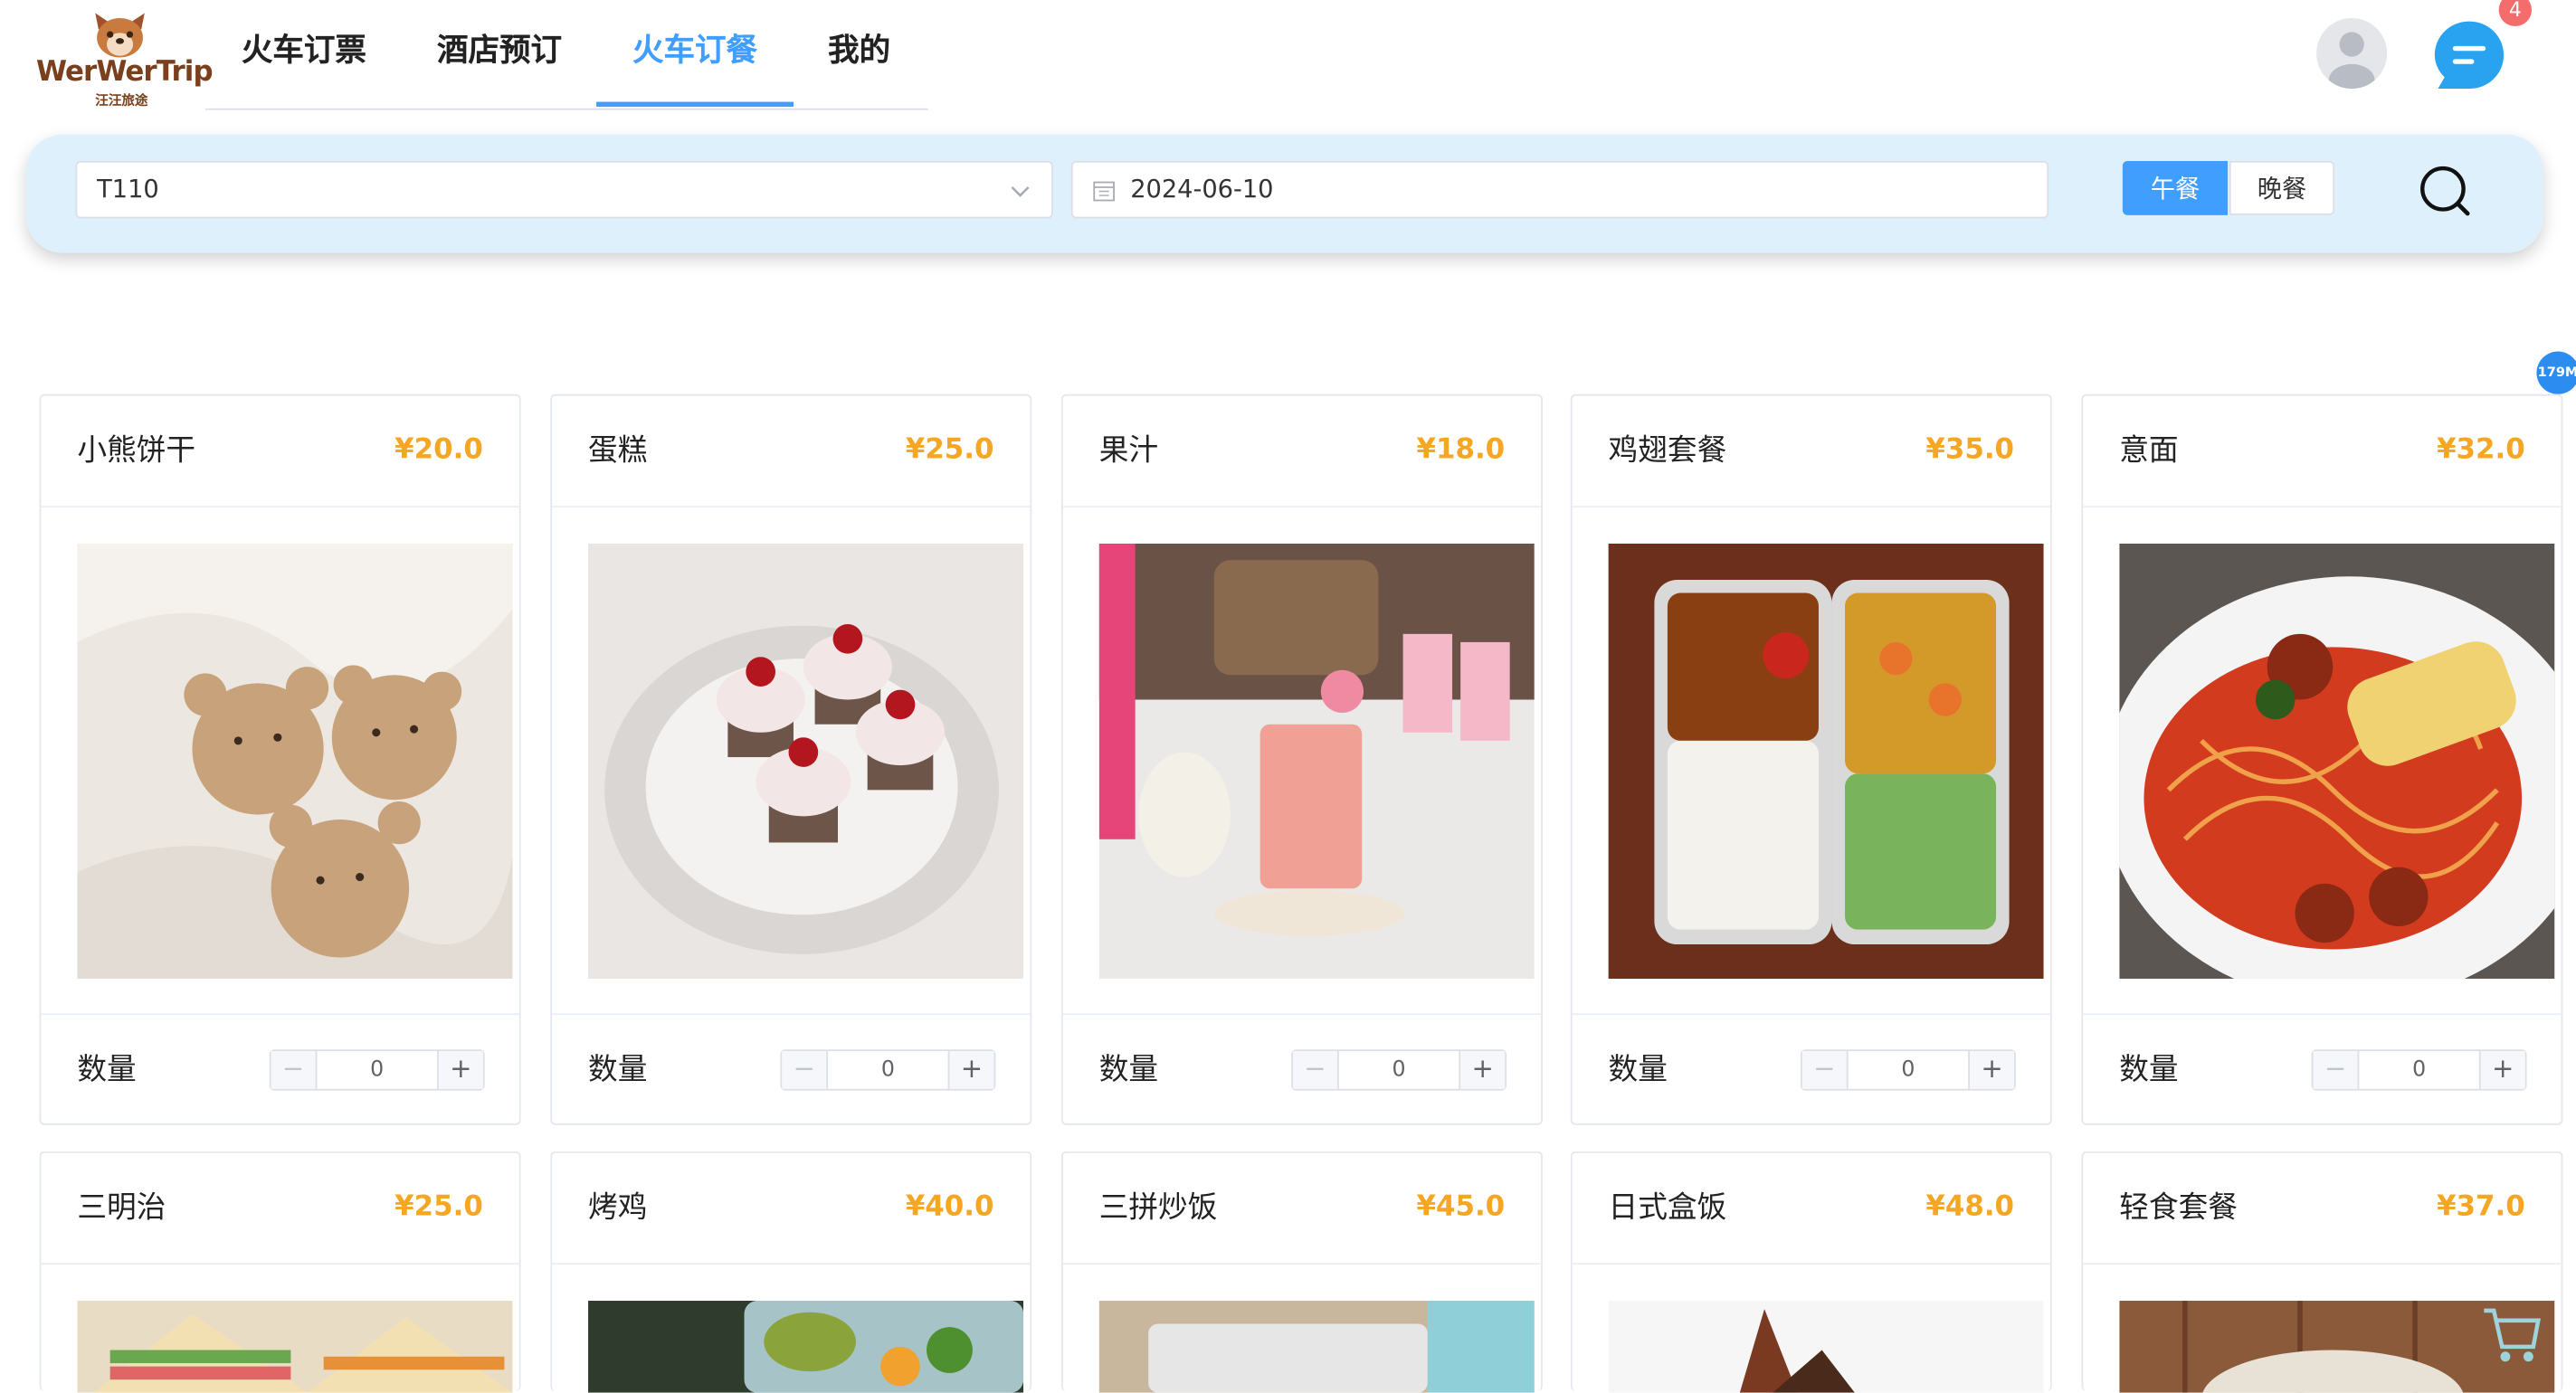 Image resolution: width=2576 pixels, height=1393 pixels. I want to click on product-card: 意面 ¥32.0 数量 − 0 +, so click(2322, 759).